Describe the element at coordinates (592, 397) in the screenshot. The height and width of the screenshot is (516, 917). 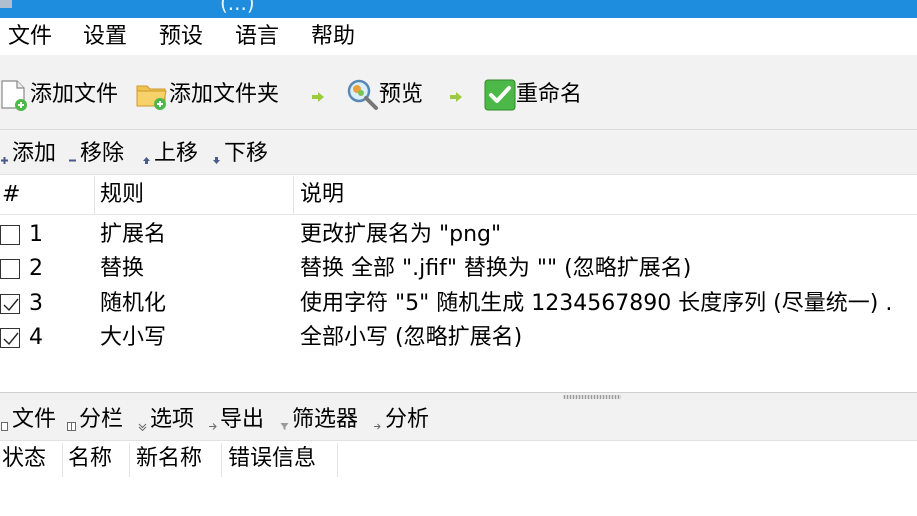
I see `splitter-grip` at that location.